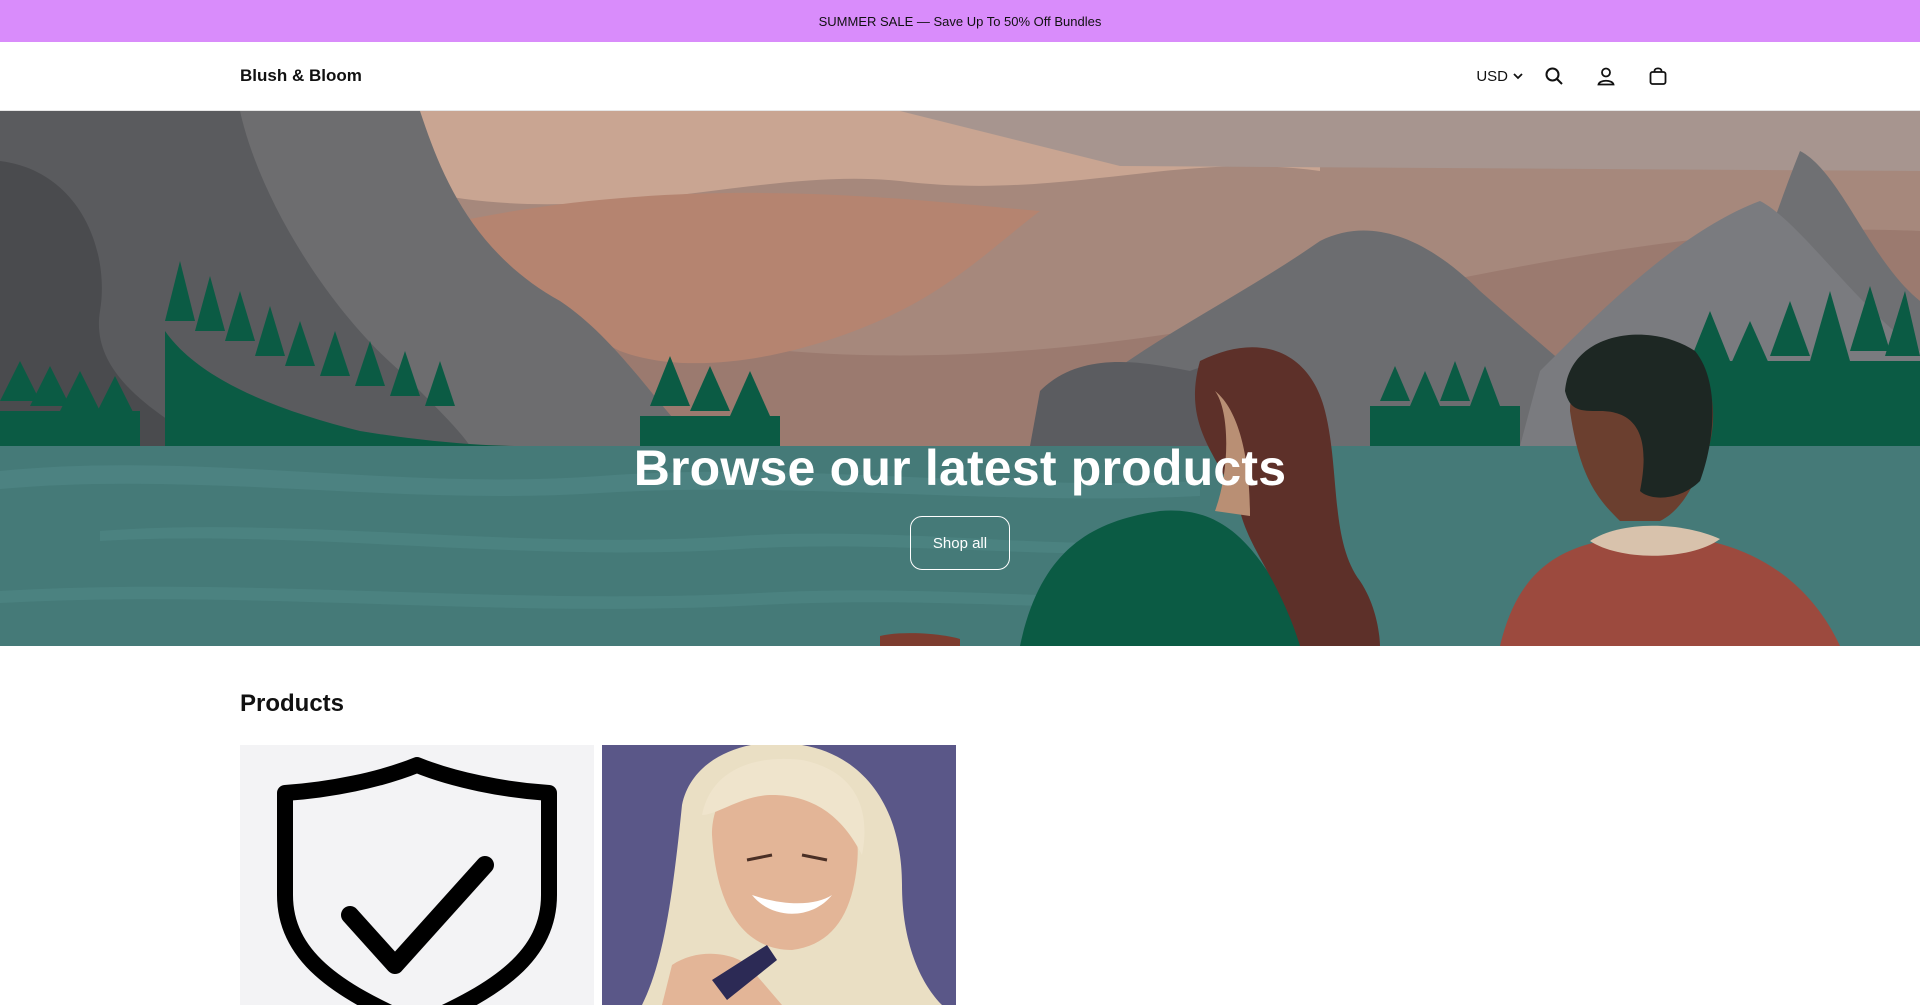  I want to click on hero-title: Browse our latest products, so click(960, 468).